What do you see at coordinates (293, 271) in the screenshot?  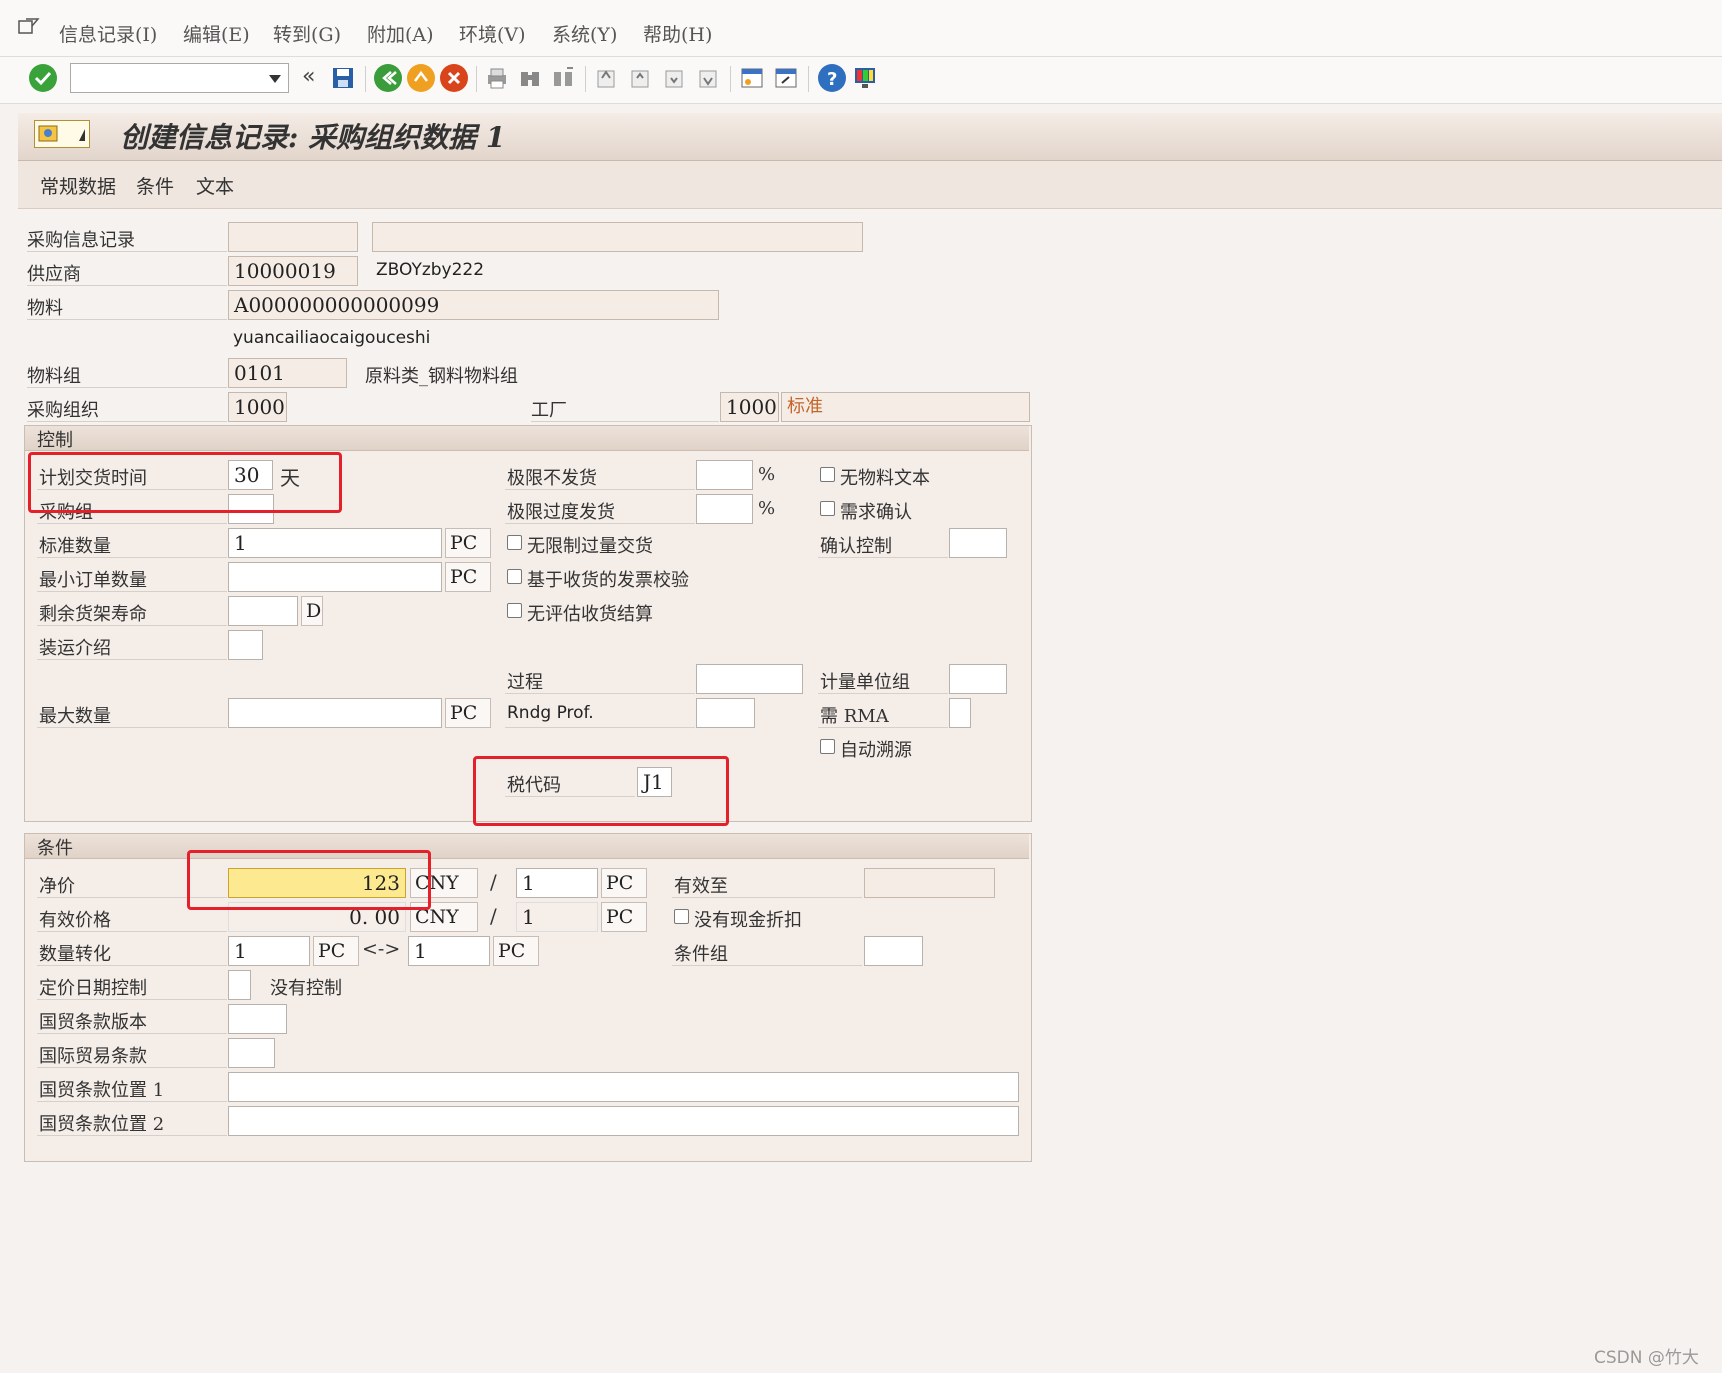 I see `vendor-field: 10000019` at bounding box center [293, 271].